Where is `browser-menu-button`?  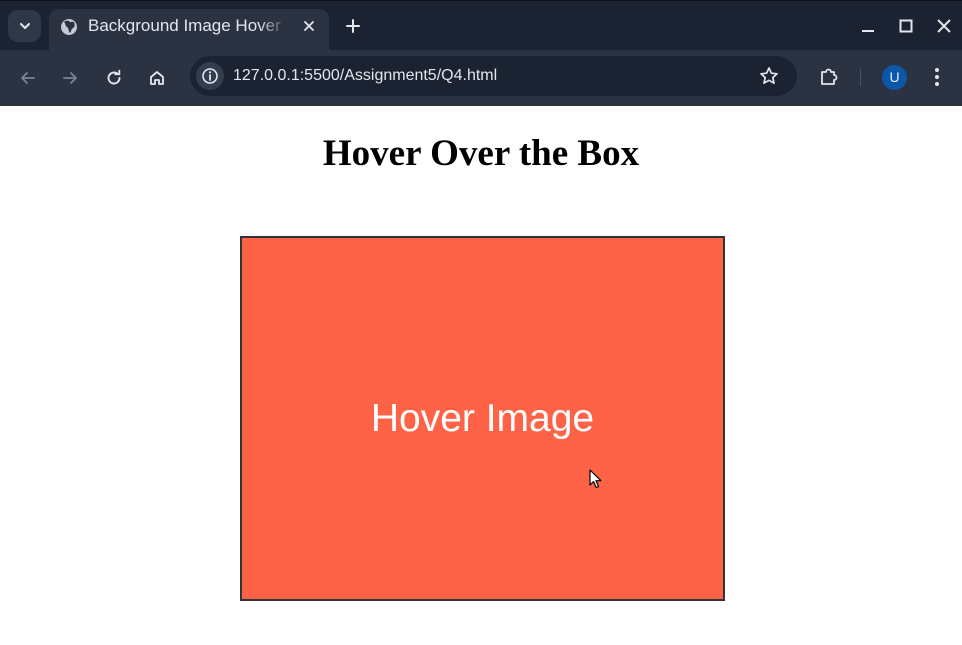
browser-menu-button is located at coordinates (937, 77).